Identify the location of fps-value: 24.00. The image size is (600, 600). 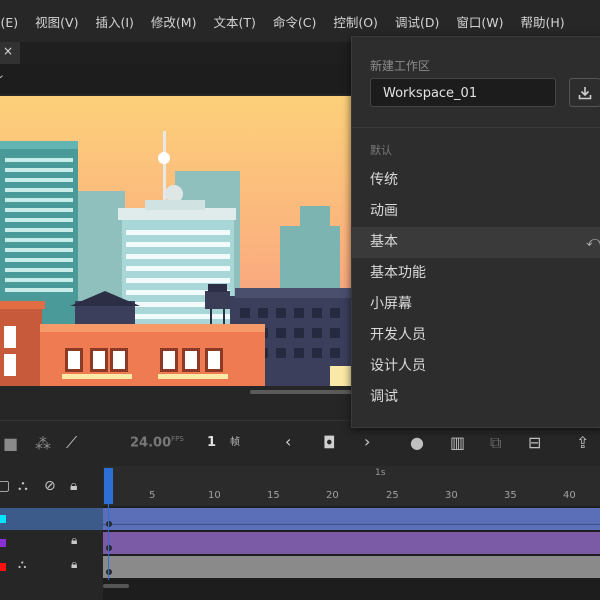
(151, 443).